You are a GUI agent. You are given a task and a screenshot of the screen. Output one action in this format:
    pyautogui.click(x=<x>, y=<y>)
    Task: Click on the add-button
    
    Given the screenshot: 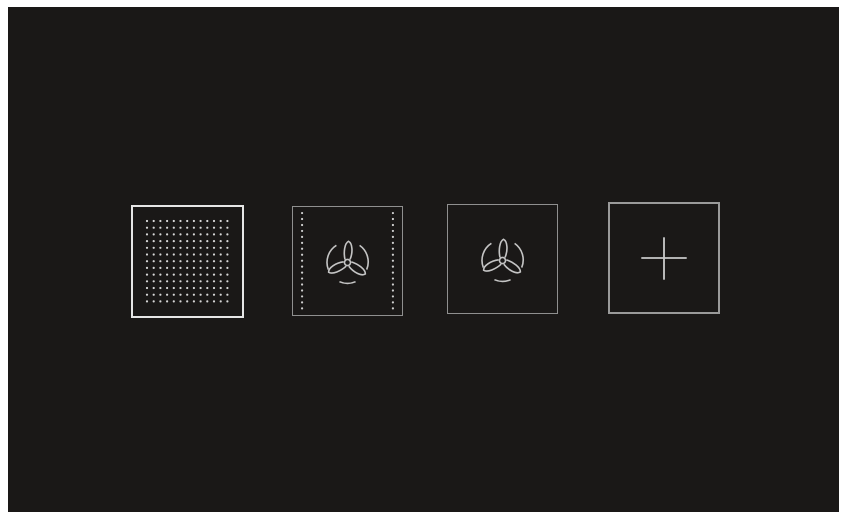 What is the action you would take?
    pyautogui.click(x=664, y=258)
    